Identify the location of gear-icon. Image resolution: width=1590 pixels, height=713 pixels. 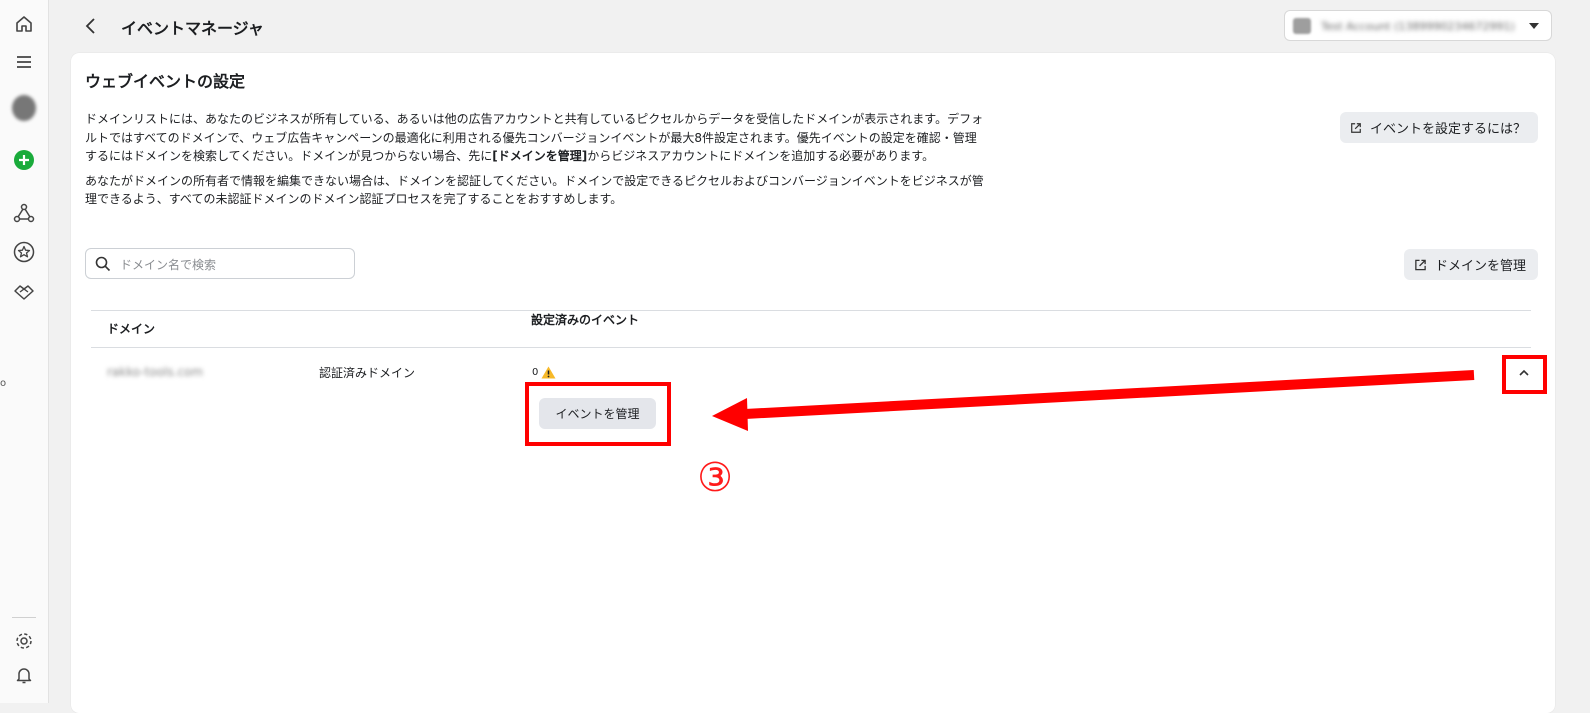
(24, 641).